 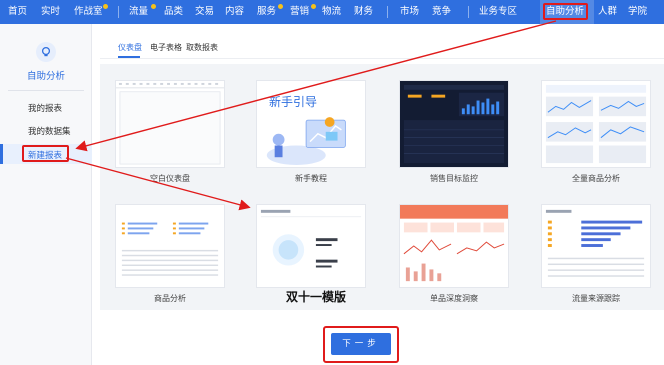 I want to click on tab-dashboard: 仪表盘, so click(x=130, y=47).